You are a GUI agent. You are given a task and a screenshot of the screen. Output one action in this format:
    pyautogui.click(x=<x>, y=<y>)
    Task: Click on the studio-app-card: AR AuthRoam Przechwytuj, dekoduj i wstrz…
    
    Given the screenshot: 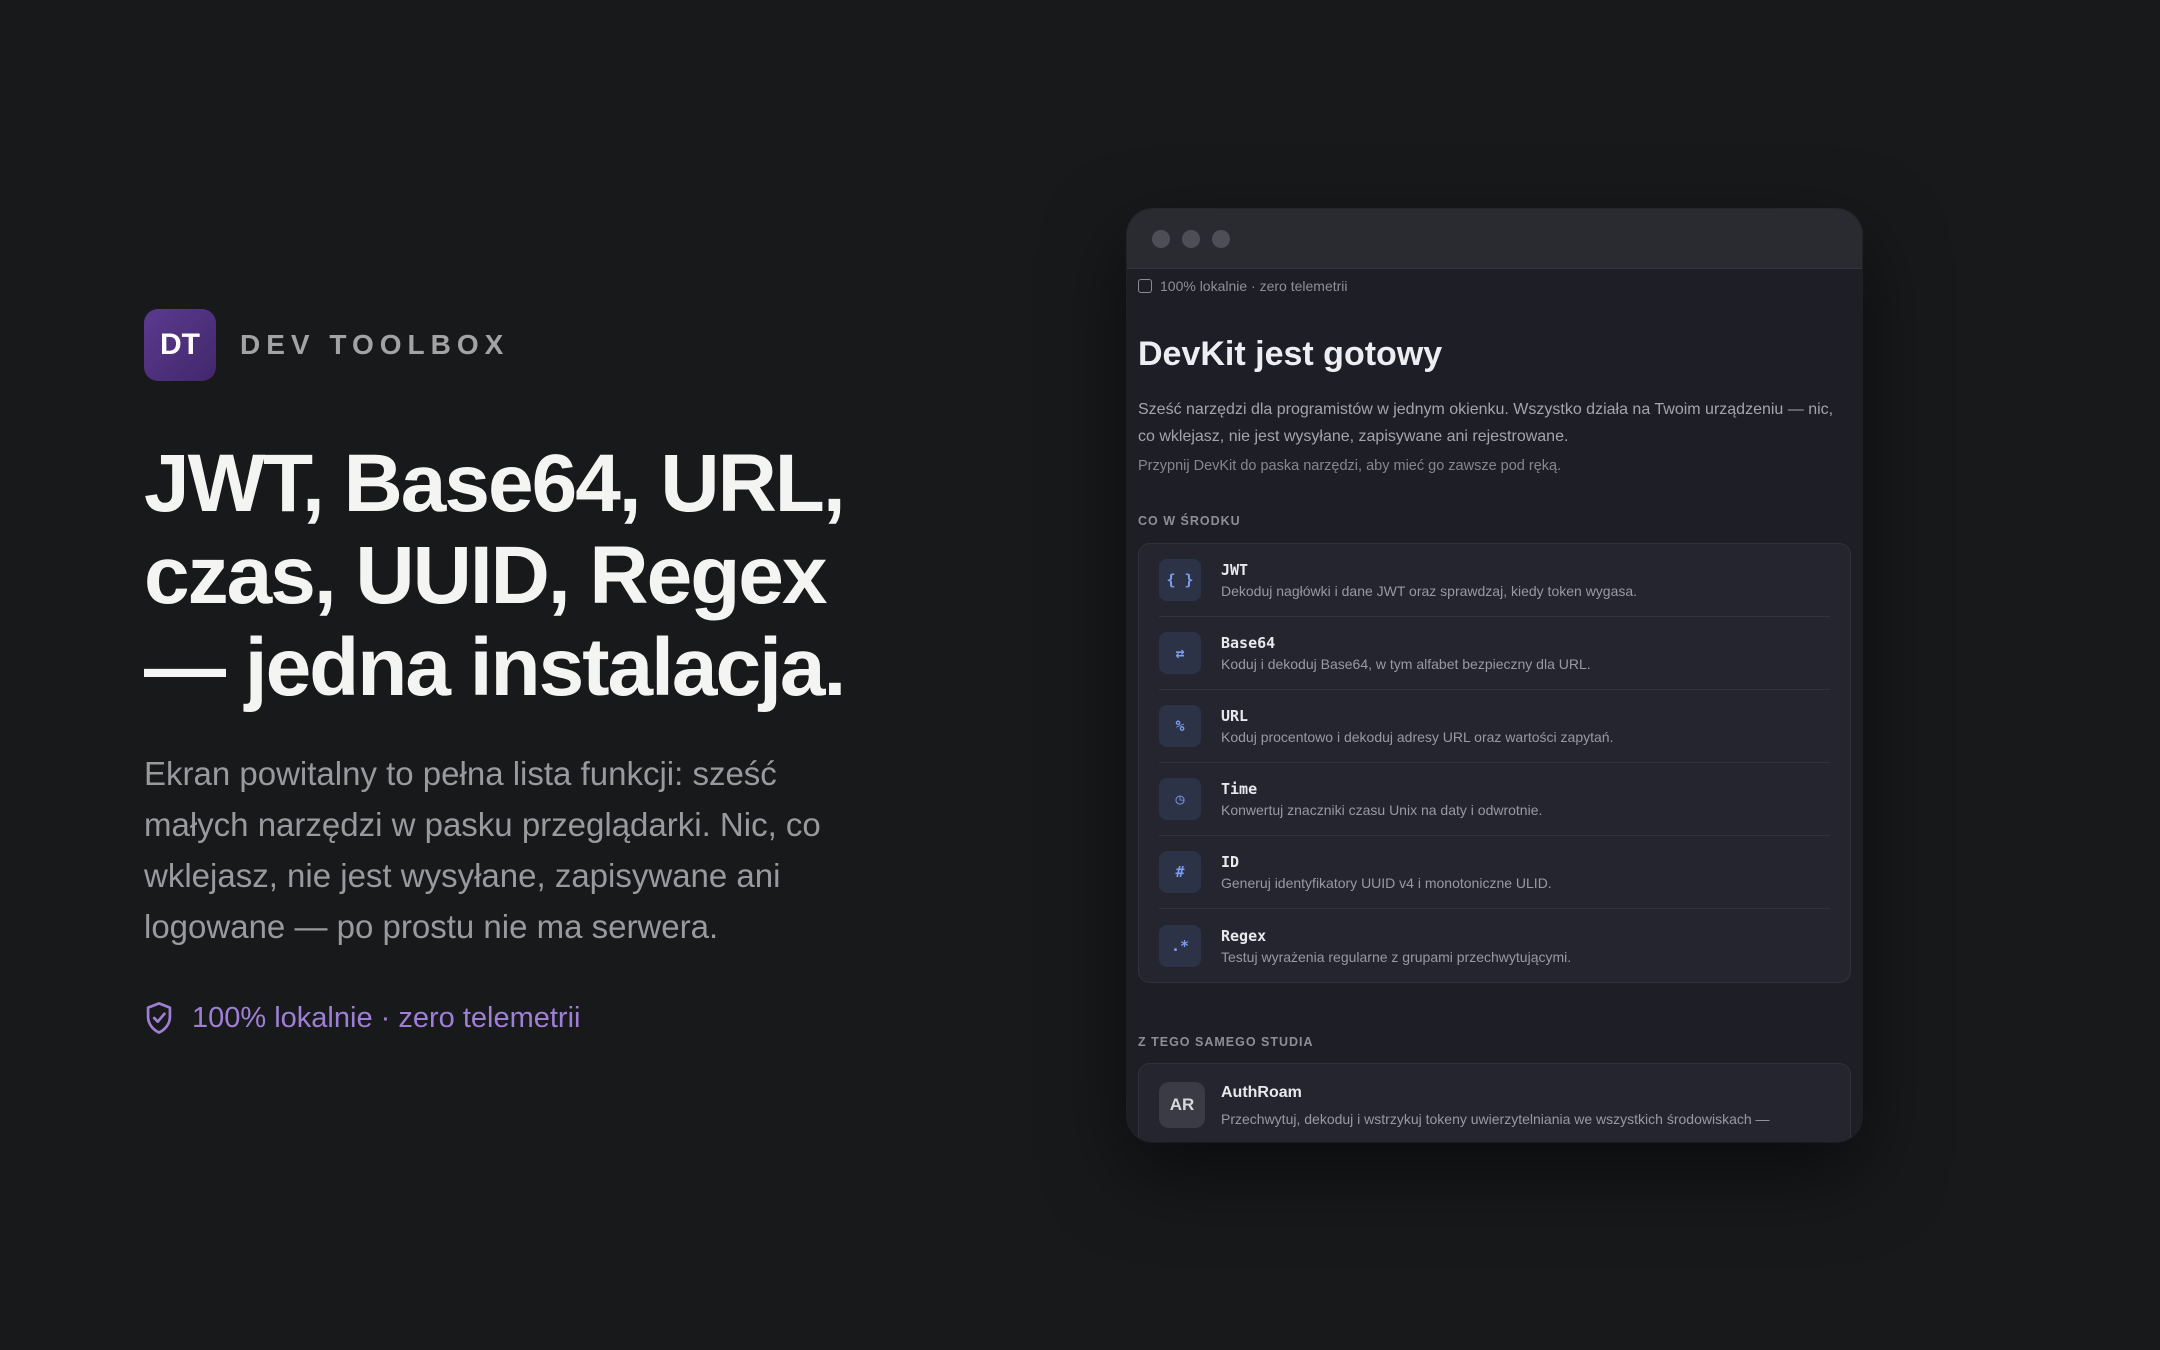 What is the action you would take?
    pyautogui.click(x=1494, y=1102)
    